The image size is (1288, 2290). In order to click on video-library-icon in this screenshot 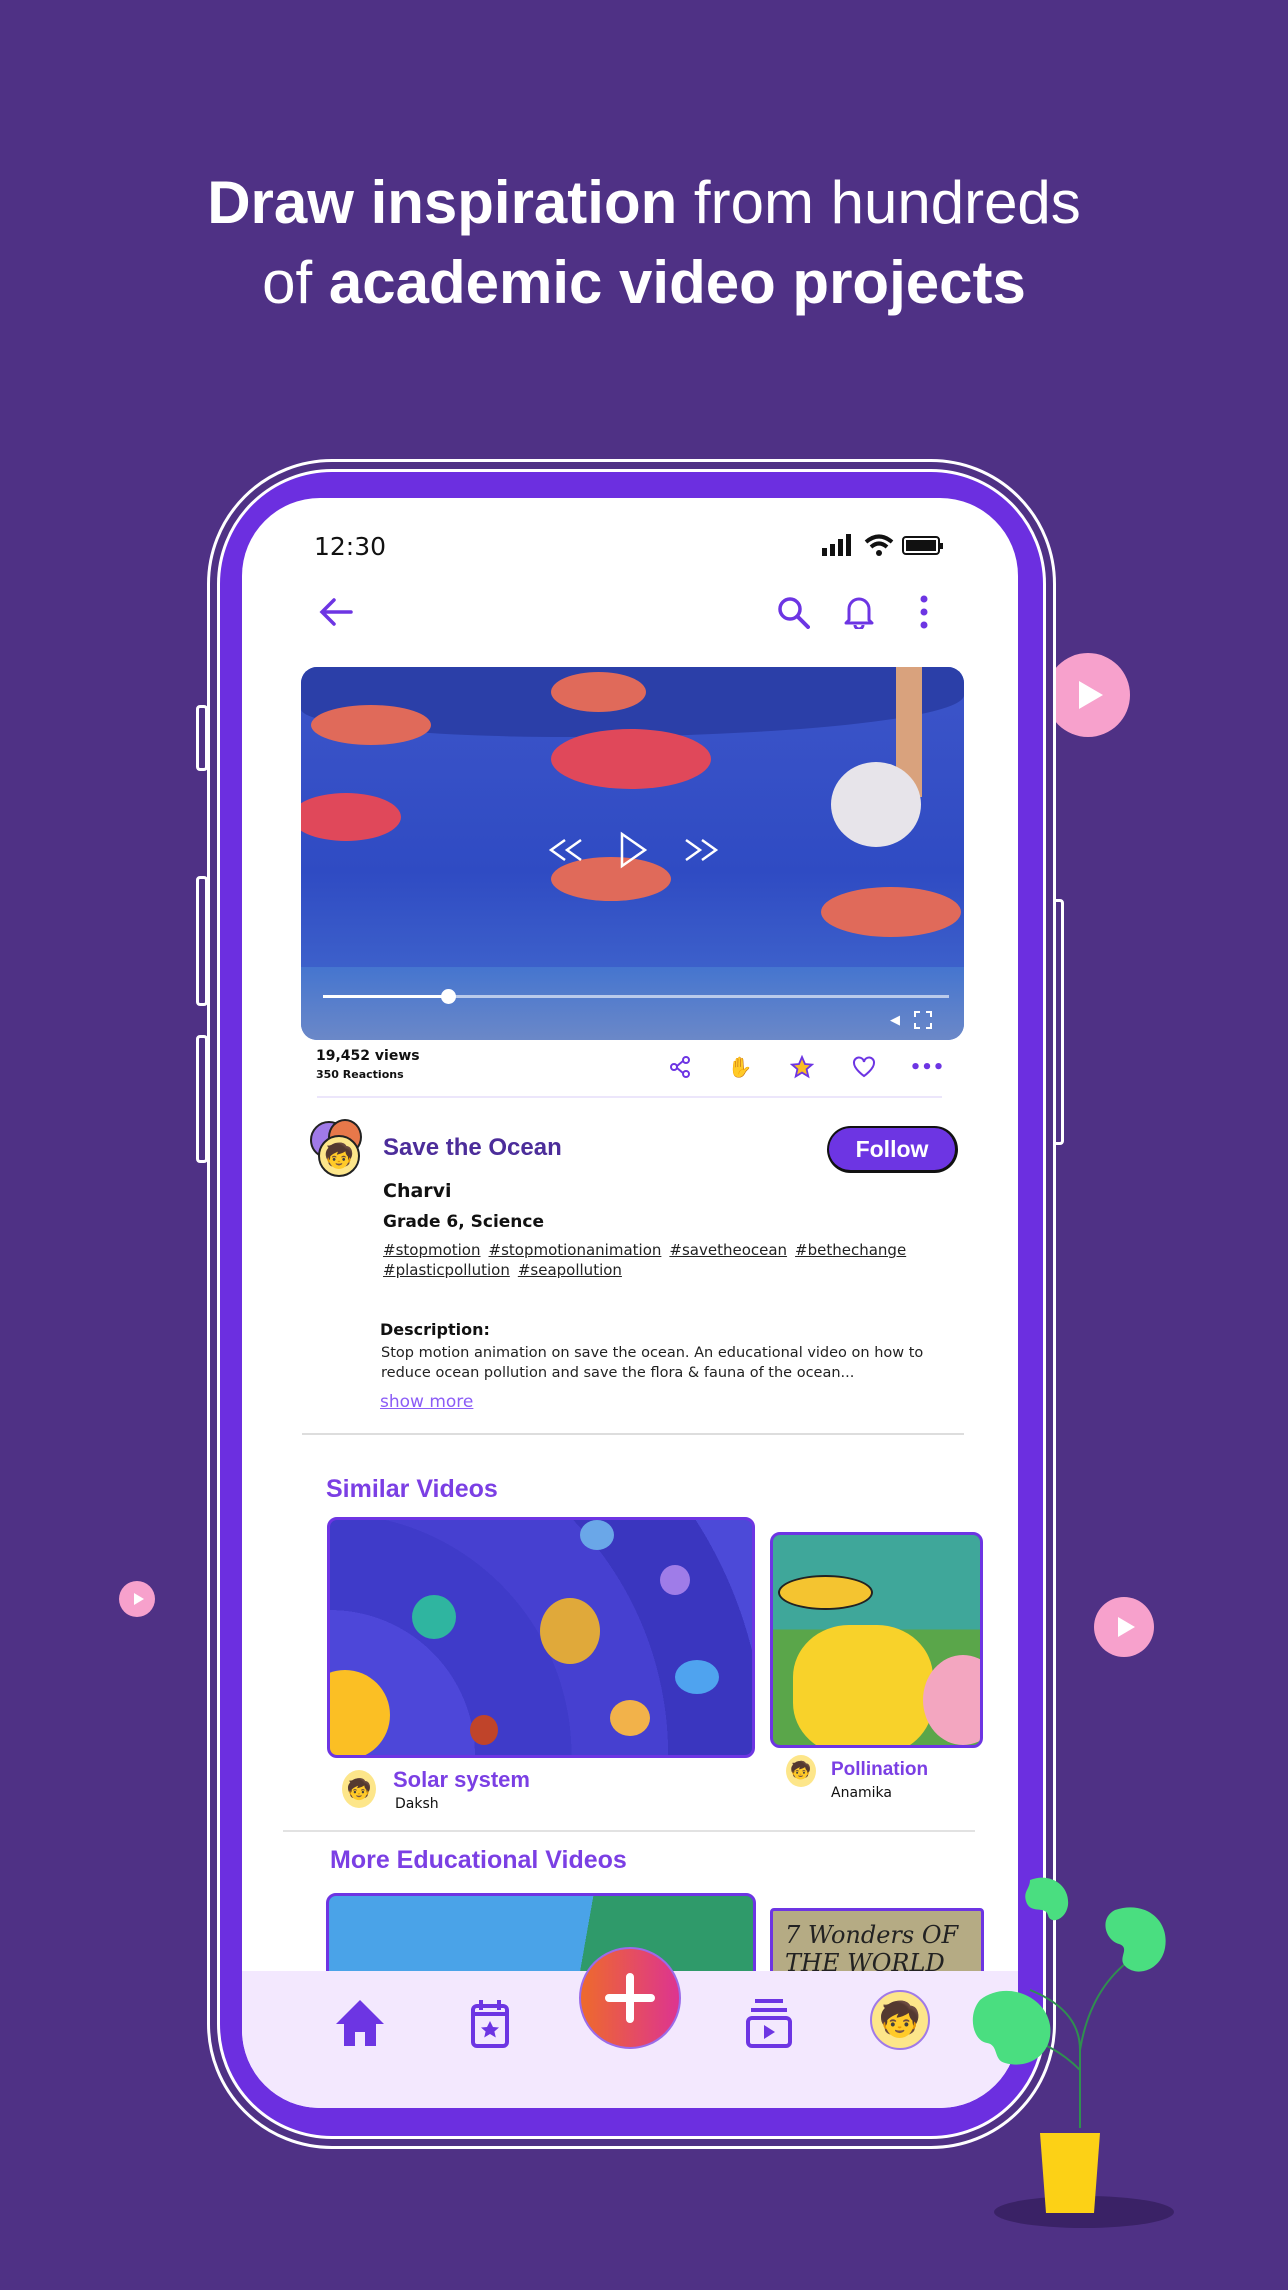, I will do `click(769, 2023)`.